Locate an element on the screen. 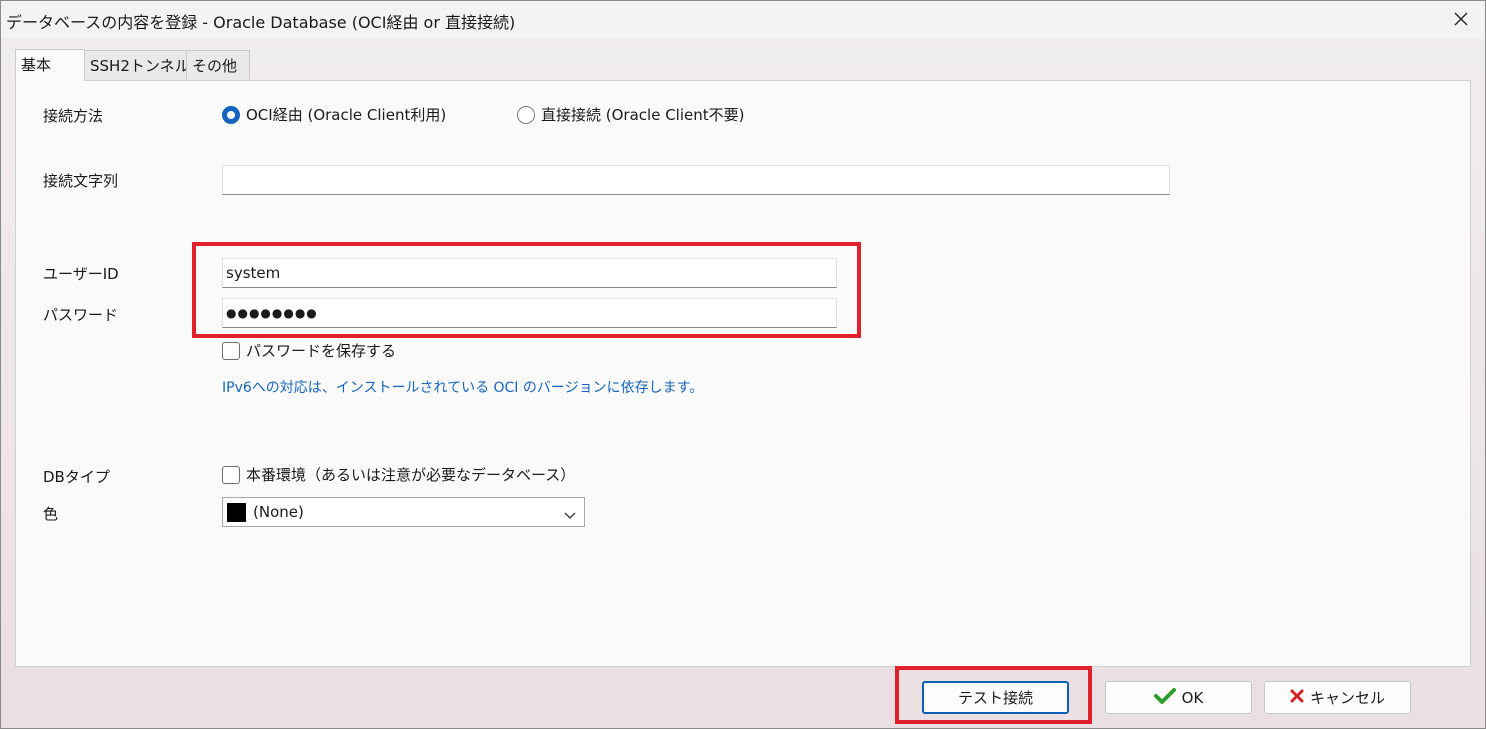  ok-button: OK is located at coordinates (1178, 697).